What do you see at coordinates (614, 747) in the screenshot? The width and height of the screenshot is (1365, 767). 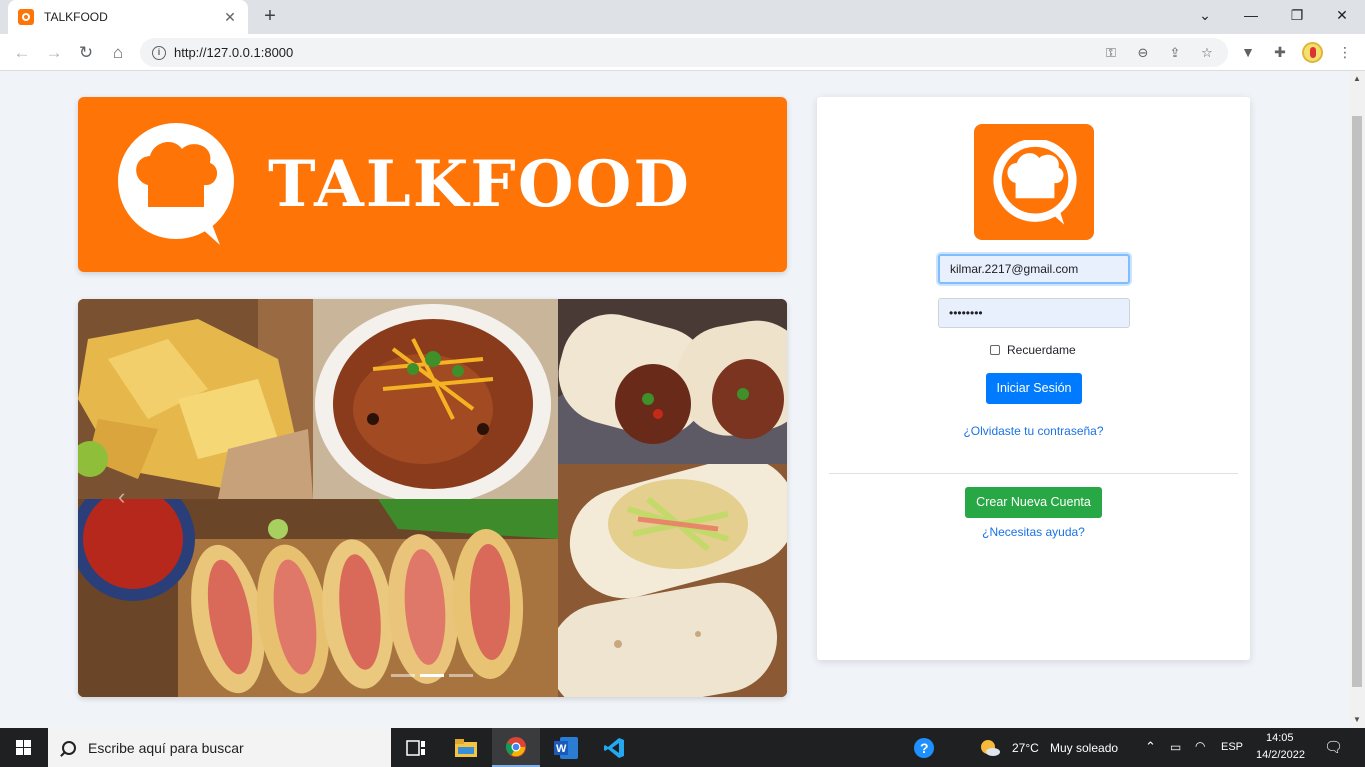 I see `vscode-icon` at bounding box center [614, 747].